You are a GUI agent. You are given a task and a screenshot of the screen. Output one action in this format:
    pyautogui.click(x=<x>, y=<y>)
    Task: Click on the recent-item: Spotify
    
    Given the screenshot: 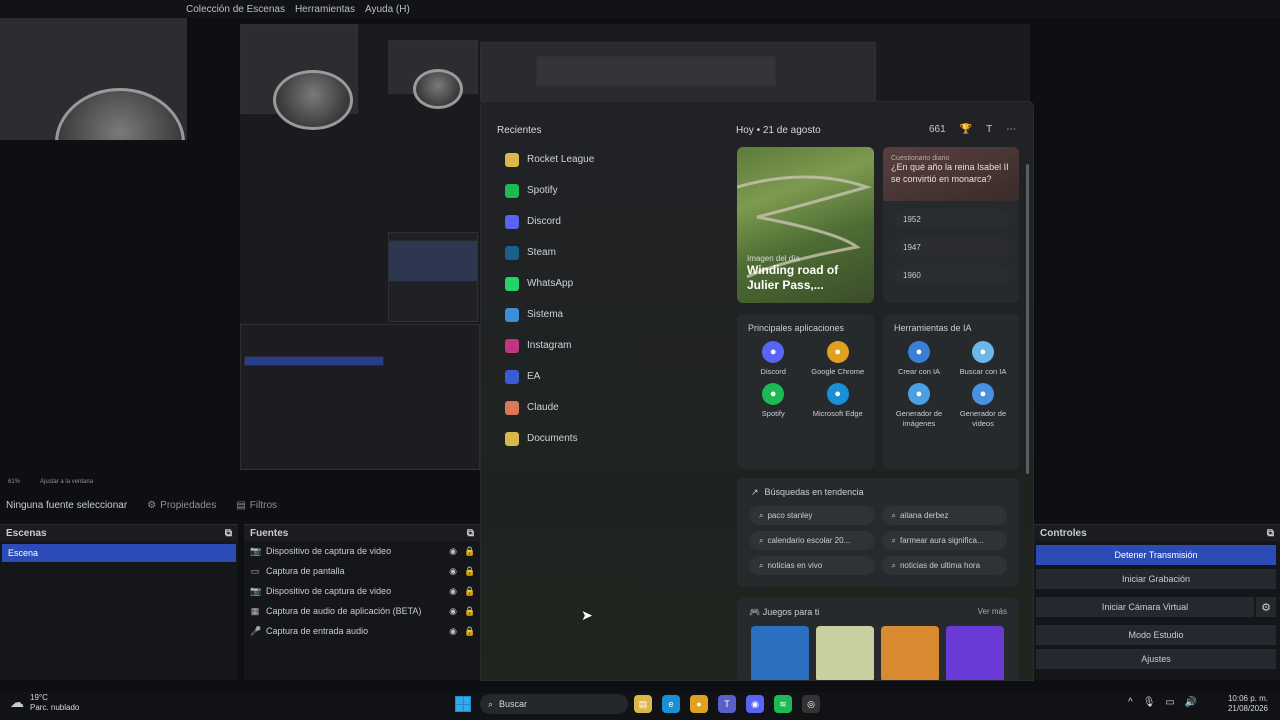 What is the action you would take?
    pyautogui.click(x=605, y=190)
    